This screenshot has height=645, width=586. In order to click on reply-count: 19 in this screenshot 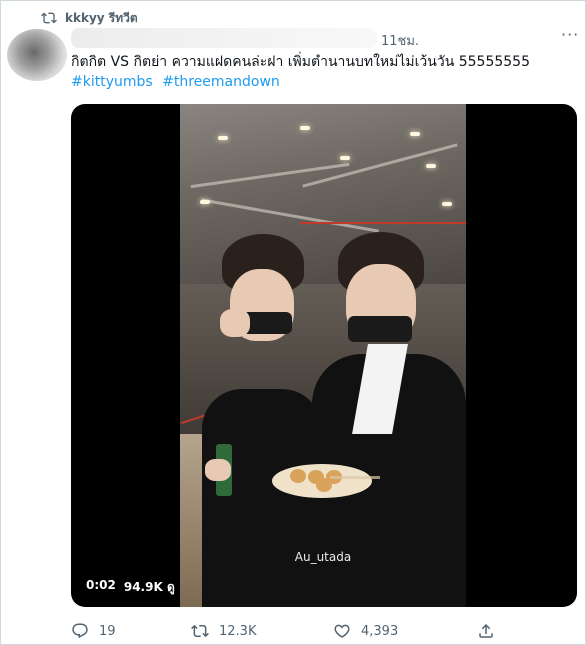, I will do `click(107, 631)`.